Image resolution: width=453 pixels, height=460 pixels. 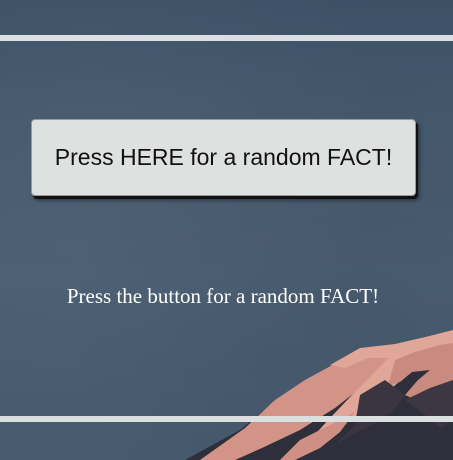 What do you see at coordinates (223, 296) in the screenshot?
I see `fact-text: Press the button for a random FACT!` at bounding box center [223, 296].